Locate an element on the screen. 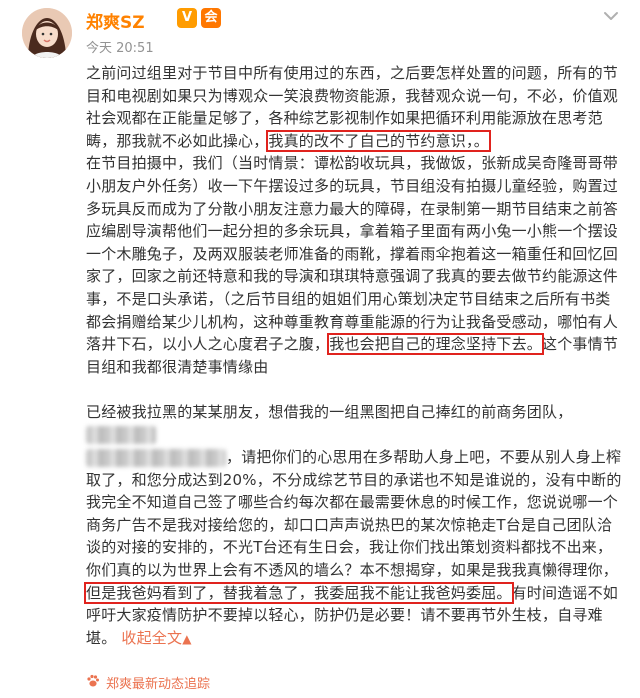 The height and width of the screenshot is (698, 640). caret-up-icon: ▲ is located at coordinates (186, 639).